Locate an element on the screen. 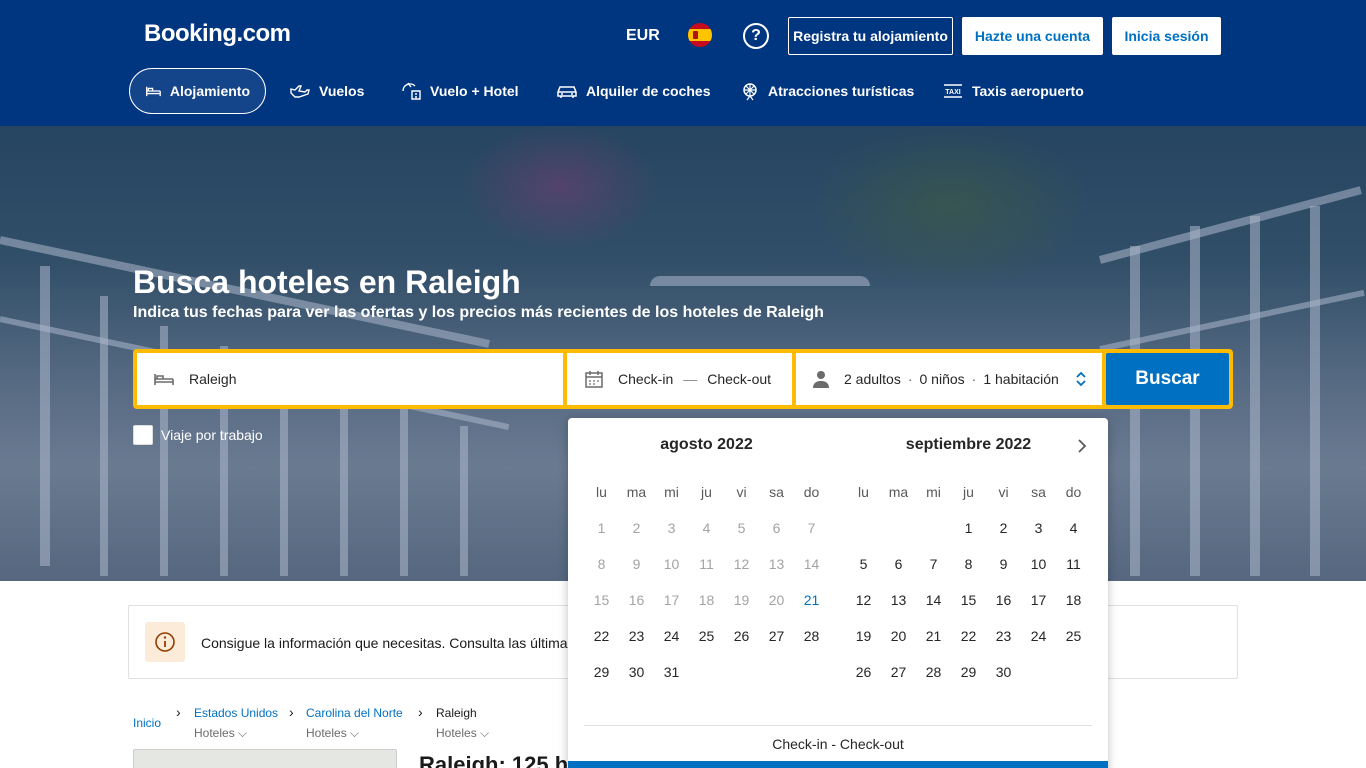 The width and height of the screenshot is (1366, 768). person-icon is located at coordinates (821, 379).